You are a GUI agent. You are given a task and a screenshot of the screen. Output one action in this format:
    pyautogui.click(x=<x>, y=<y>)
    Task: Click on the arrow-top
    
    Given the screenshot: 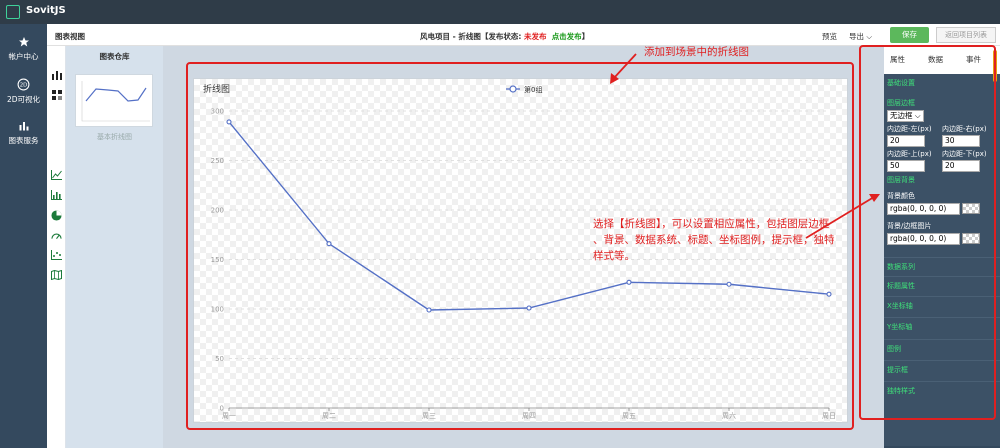 What is the action you would take?
    pyautogui.click(x=625, y=66)
    